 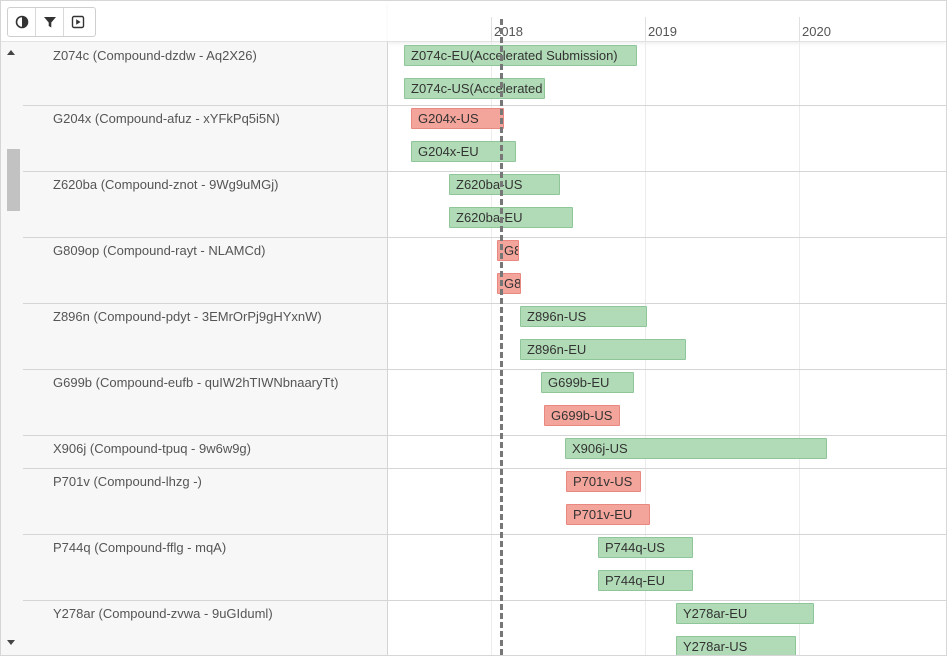 I want to click on scroll-down-icon, so click(x=11, y=642).